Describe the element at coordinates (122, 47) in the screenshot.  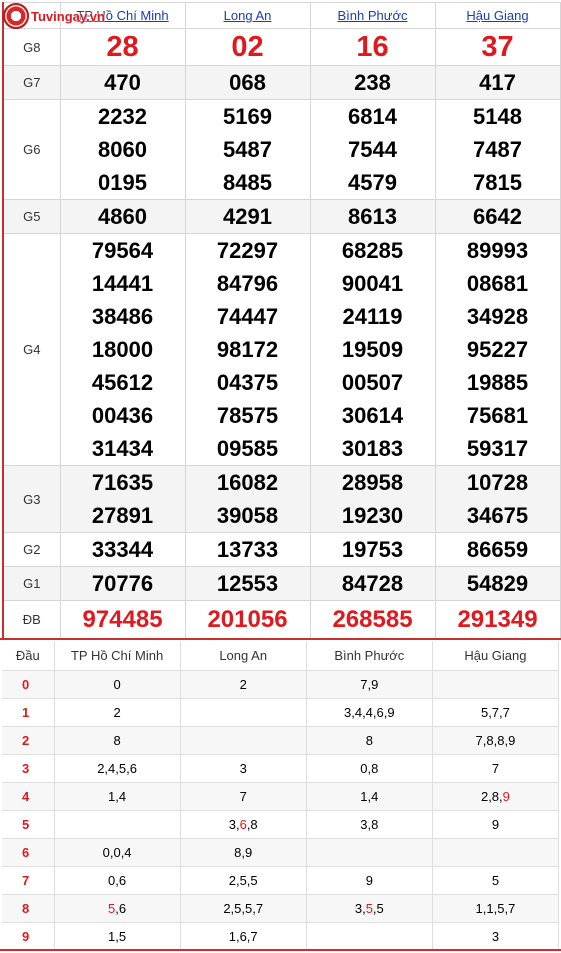
I see `prize-number: 28` at that location.